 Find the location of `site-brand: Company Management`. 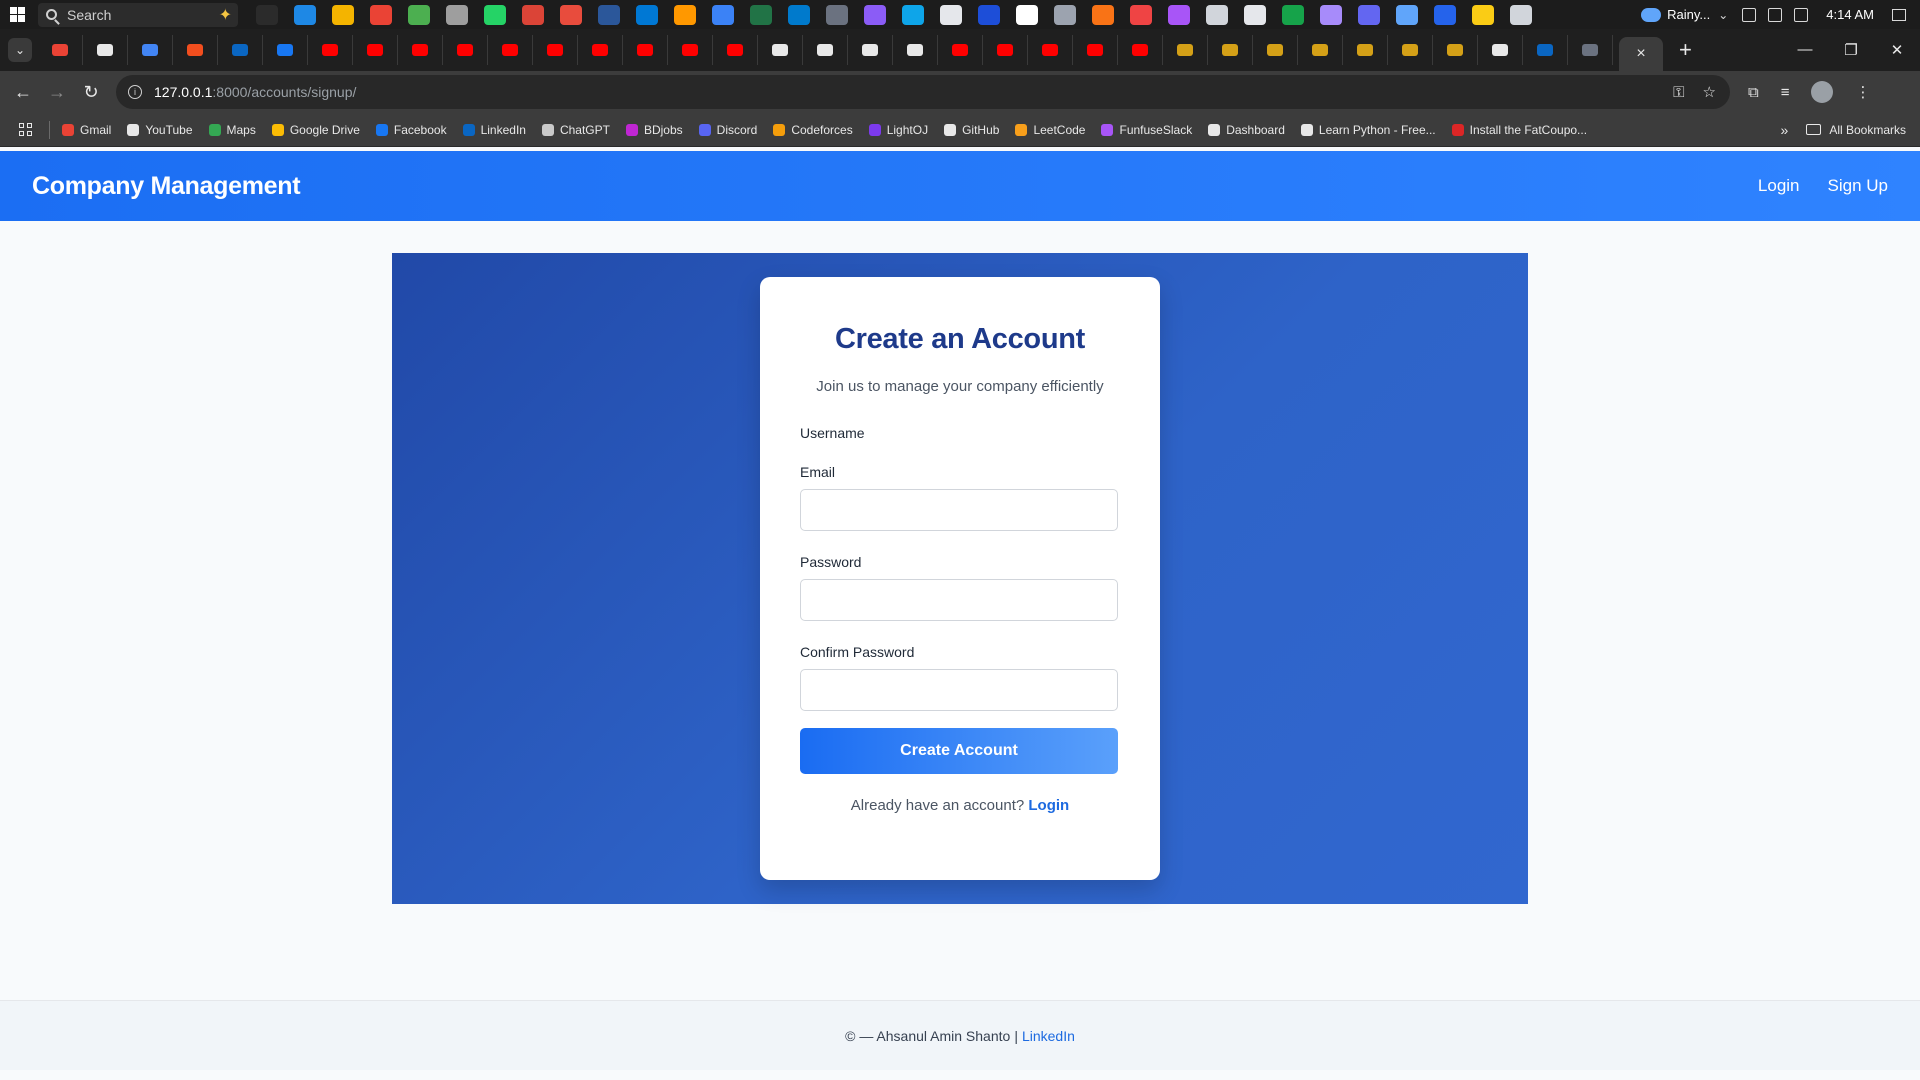

site-brand: Company Management is located at coordinates (166, 186).